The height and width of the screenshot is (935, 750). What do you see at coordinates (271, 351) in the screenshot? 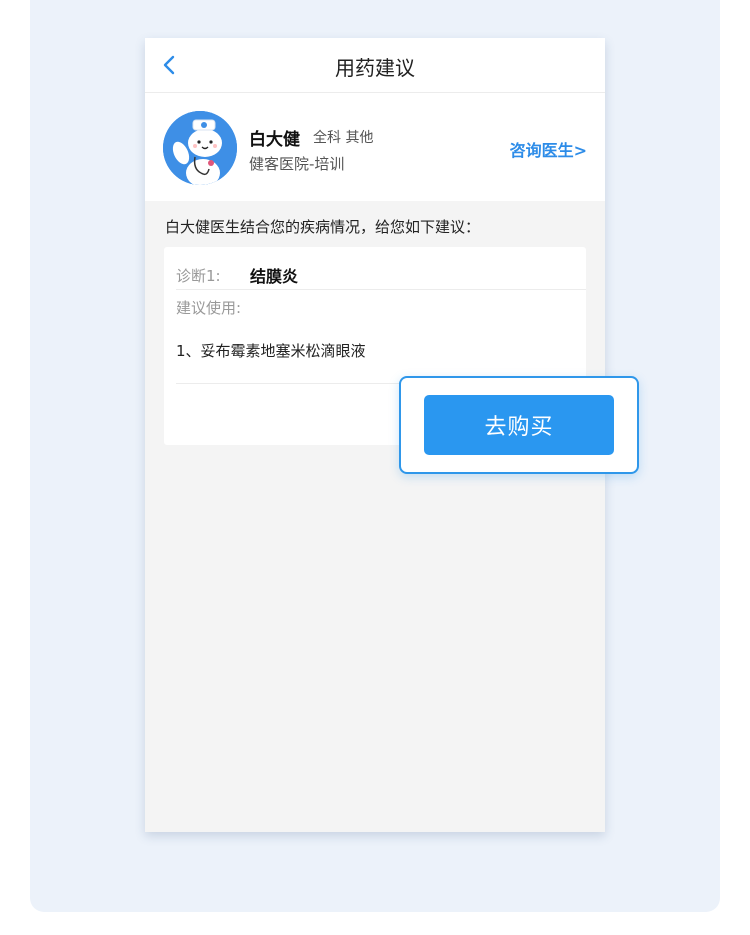
I see `medication-item: 1、妥布霉素地塞米松滴眼液` at bounding box center [271, 351].